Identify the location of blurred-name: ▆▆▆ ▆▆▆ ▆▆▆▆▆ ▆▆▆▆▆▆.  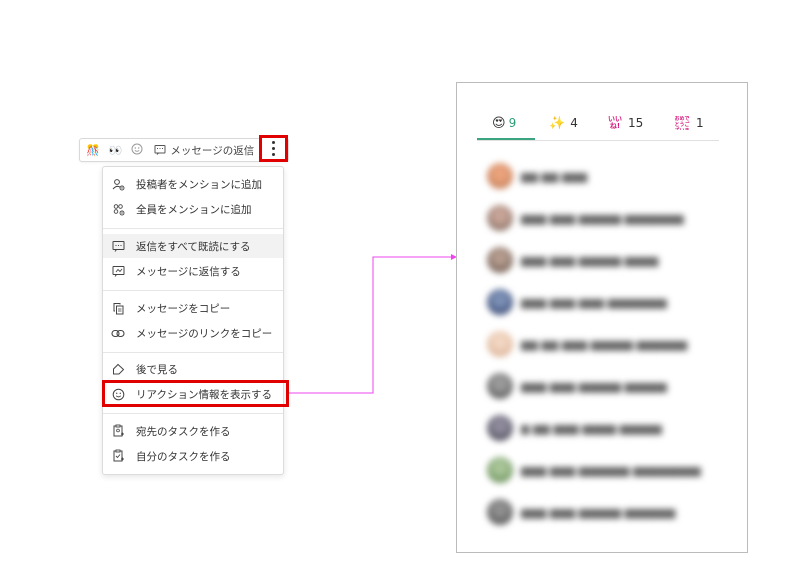
(598, 512).